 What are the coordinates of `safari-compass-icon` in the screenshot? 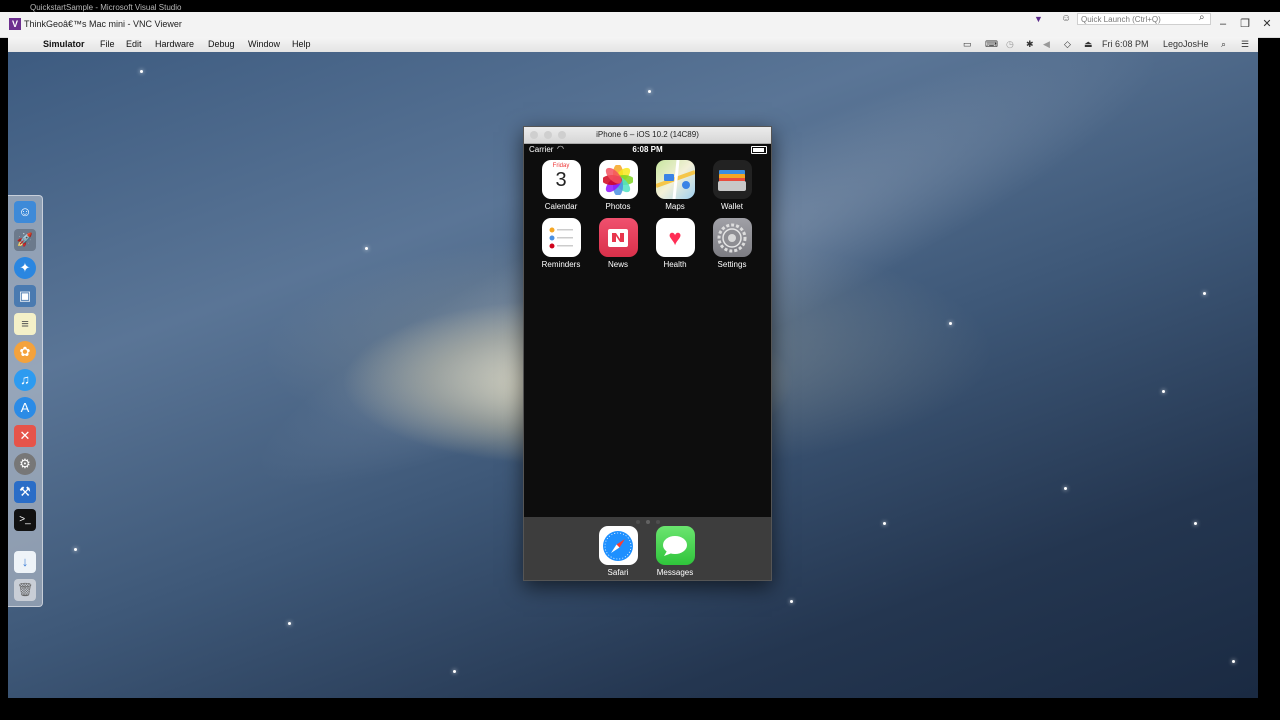 It's located at (618, 545).